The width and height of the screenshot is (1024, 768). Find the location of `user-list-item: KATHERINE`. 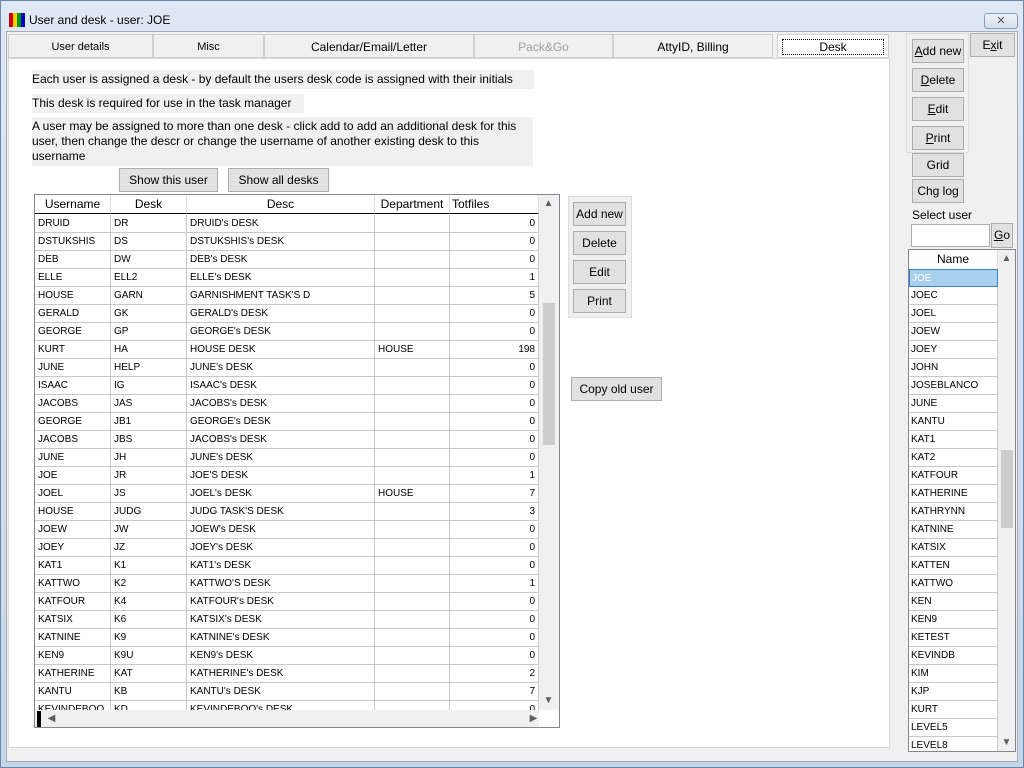

user-list-item: KATHERINE is located at coordinates (953, 494).